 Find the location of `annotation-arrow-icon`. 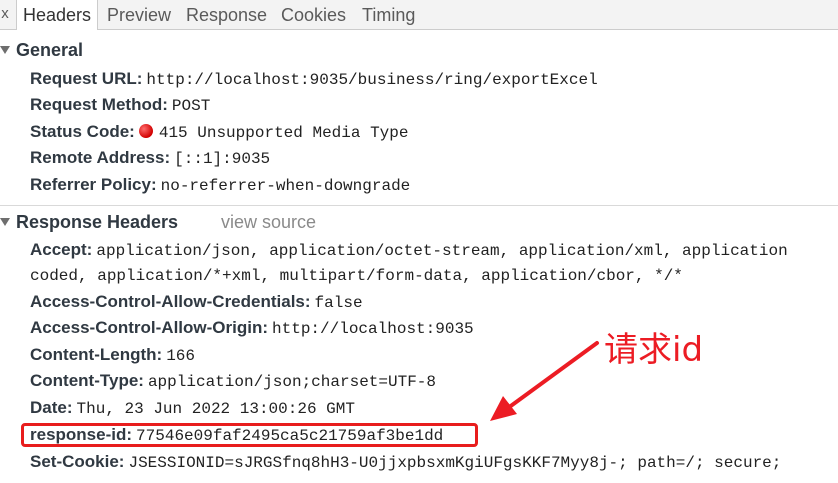

annotation-arrow-icon is located at coordinates (544, 381).